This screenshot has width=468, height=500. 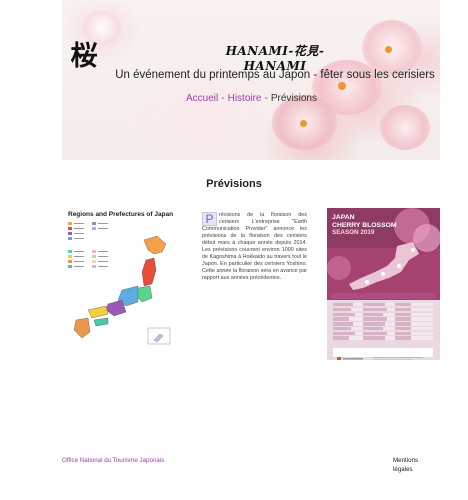 What do you see at coordinates (155, 245) in the screenshot?
I see `region-hokkaido` at bounding box center [155, 245].